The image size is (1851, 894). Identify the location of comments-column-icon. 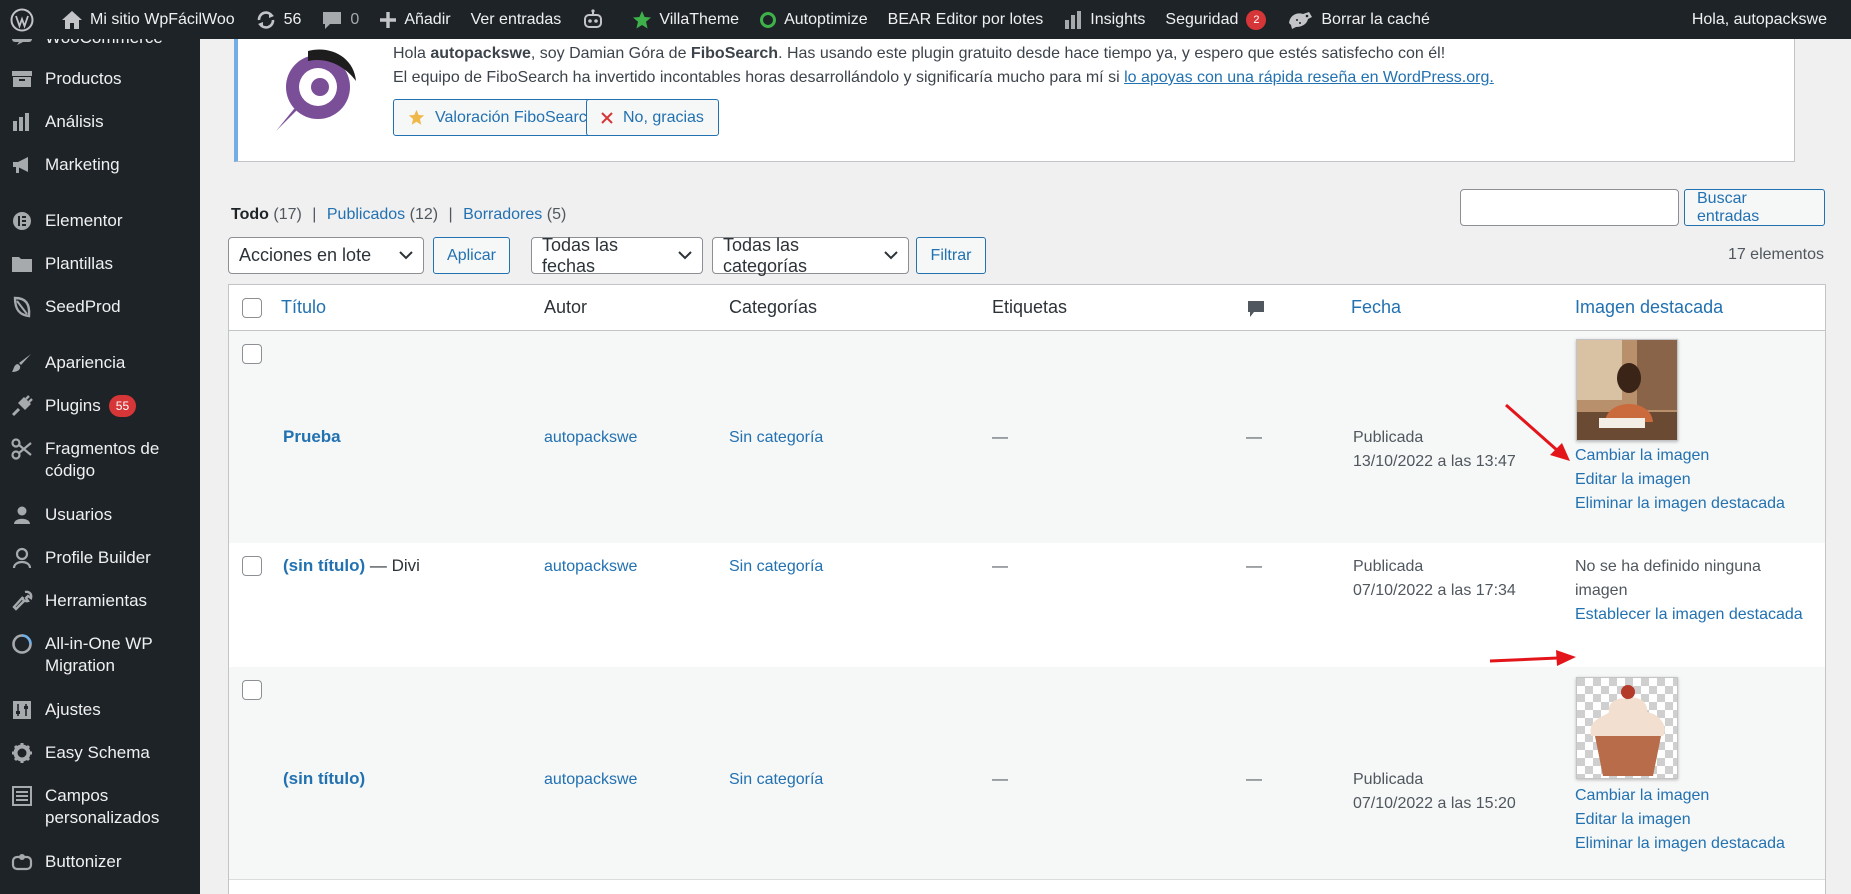
(1256, 311).